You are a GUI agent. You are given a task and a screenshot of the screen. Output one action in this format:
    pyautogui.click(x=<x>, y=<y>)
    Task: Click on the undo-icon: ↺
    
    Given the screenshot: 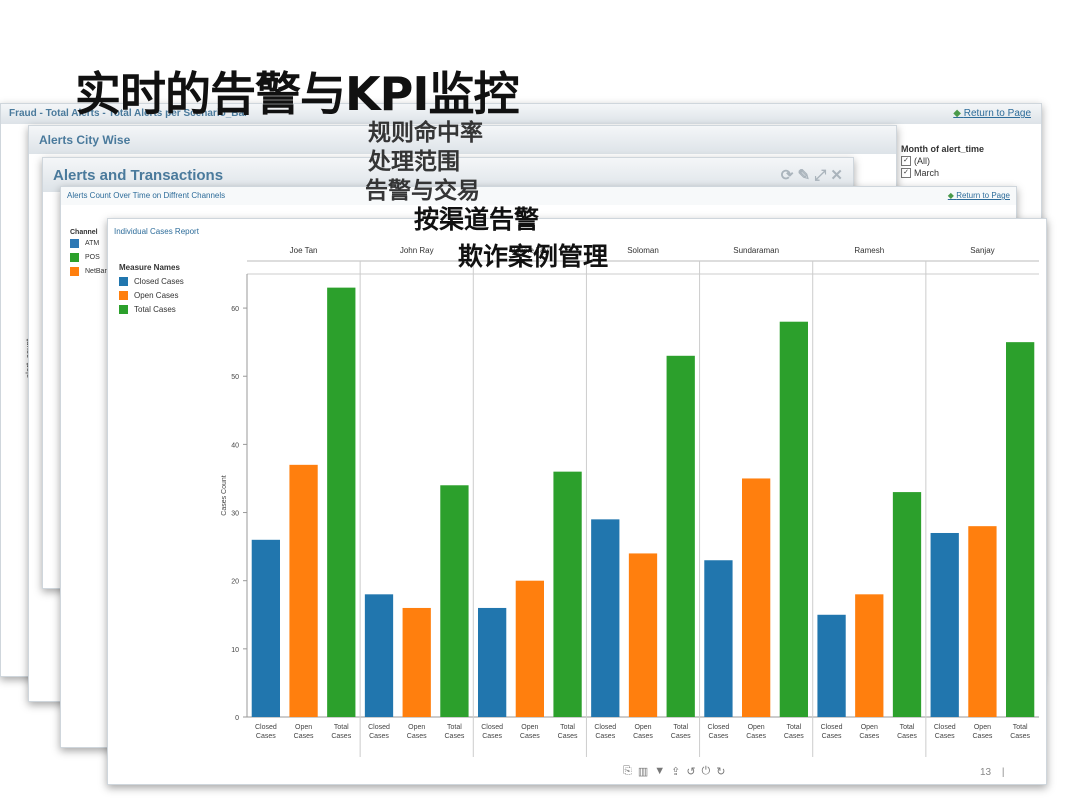 What is the action you would take?
    pyautogui.click(x=690, y=771)
    